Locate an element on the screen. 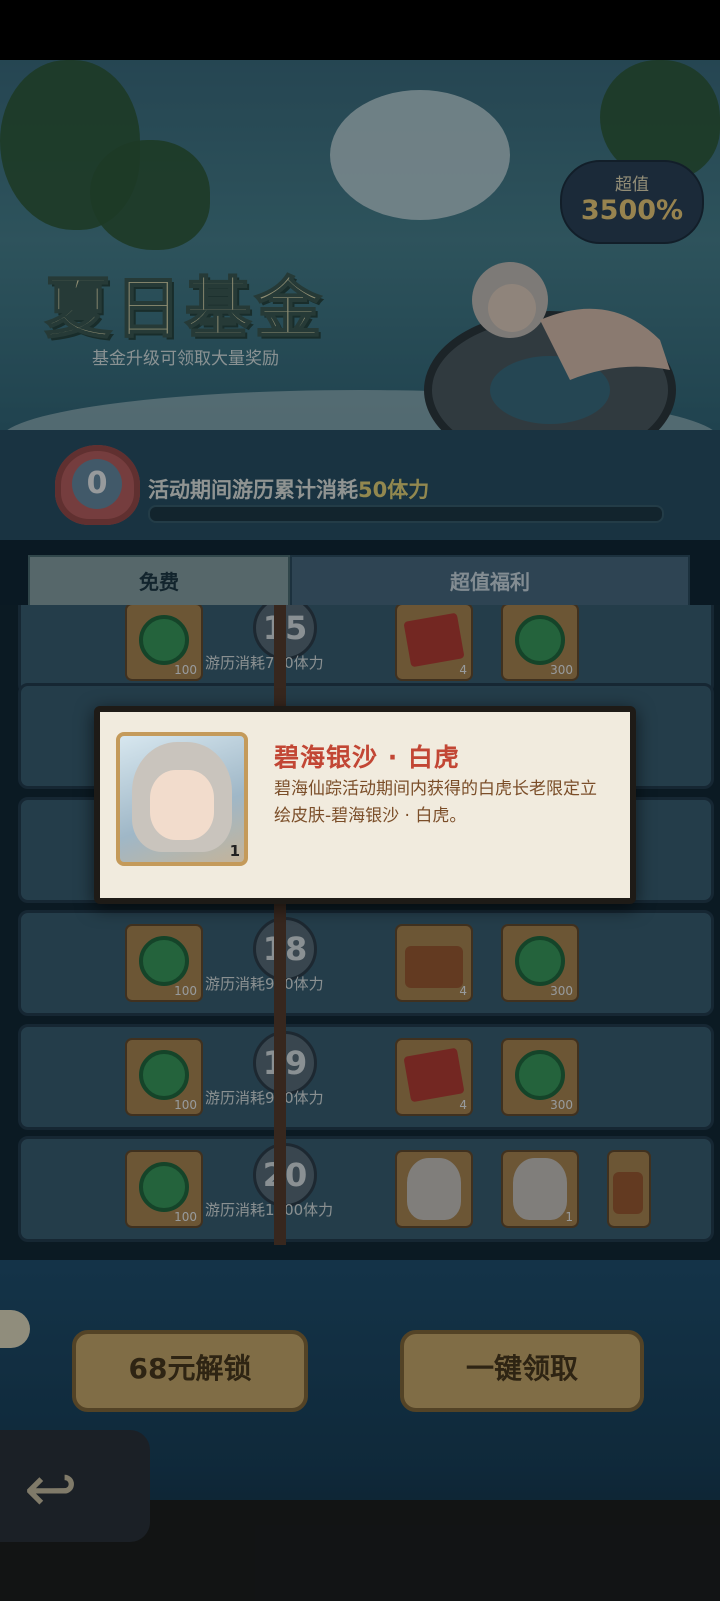 The image size is (720, 1601). skin-portrait-icon: 1 is located at coordinates (182, 799).